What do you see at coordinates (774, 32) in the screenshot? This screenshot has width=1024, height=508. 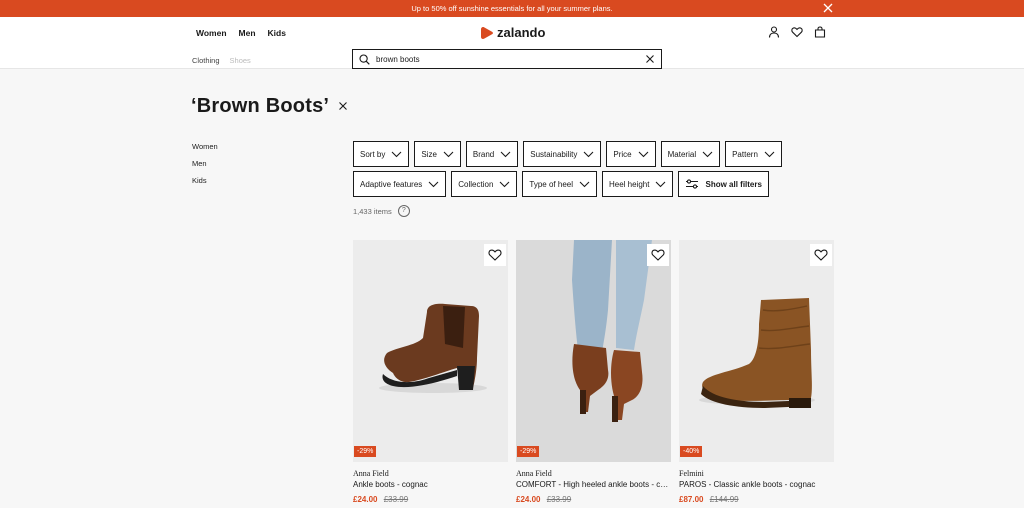 I see `account-icon` at bounding box center [774, 32].